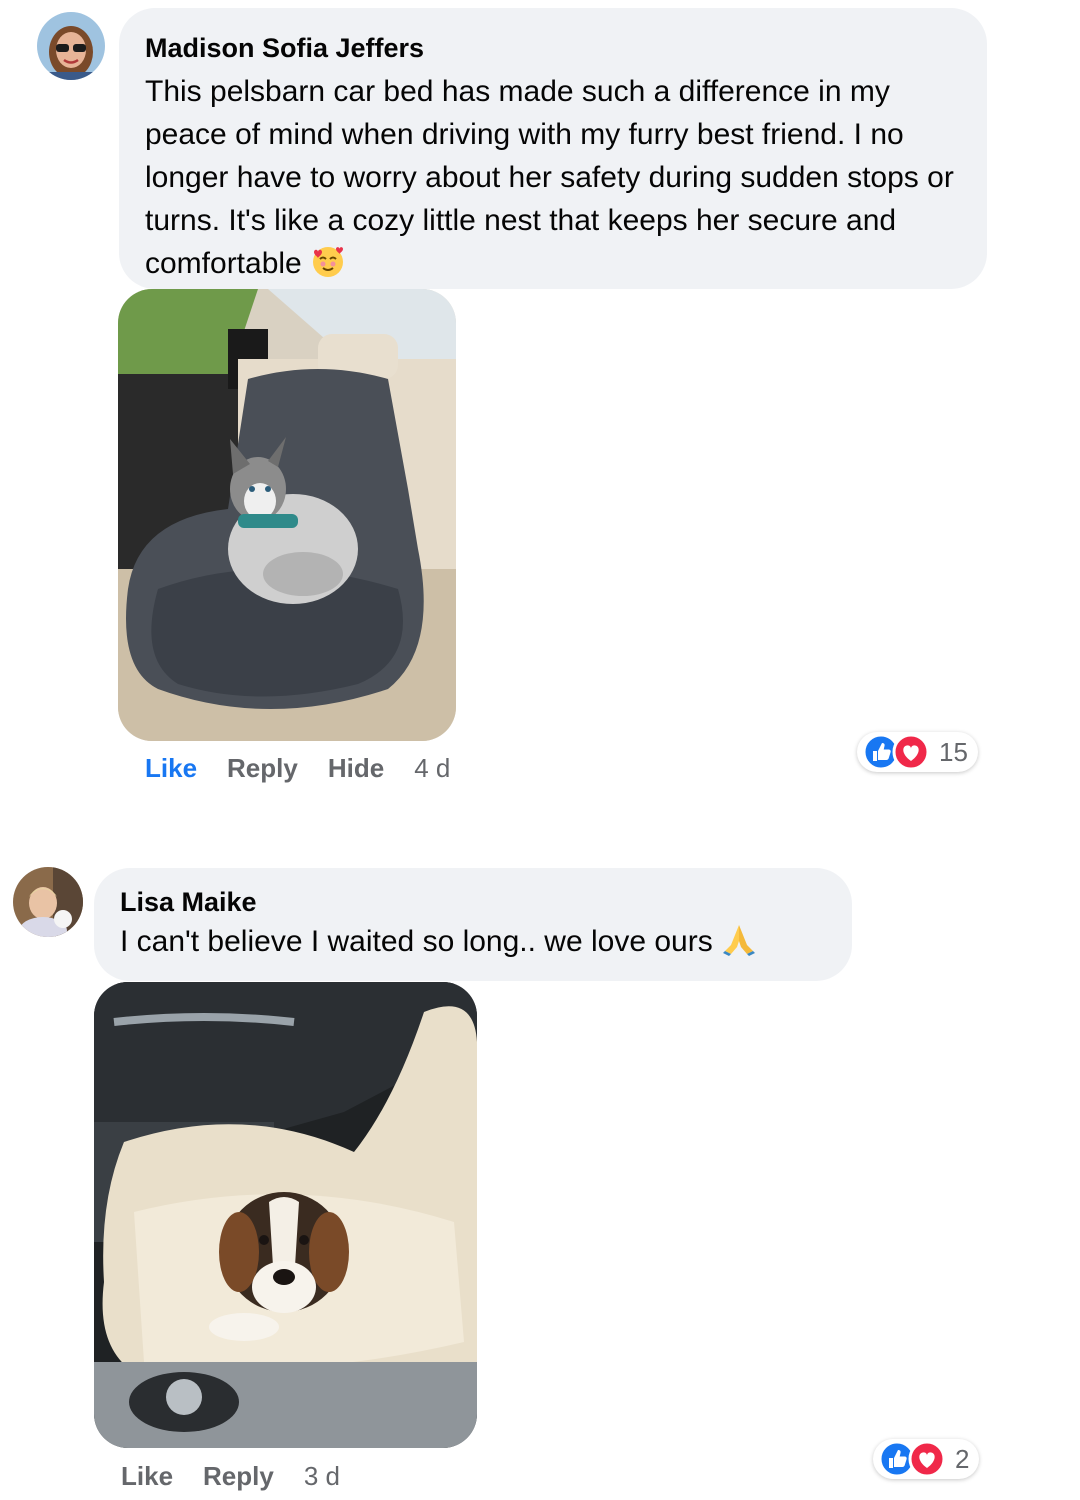  I want to click on reaction-summary: 2, so click(926, 1459).